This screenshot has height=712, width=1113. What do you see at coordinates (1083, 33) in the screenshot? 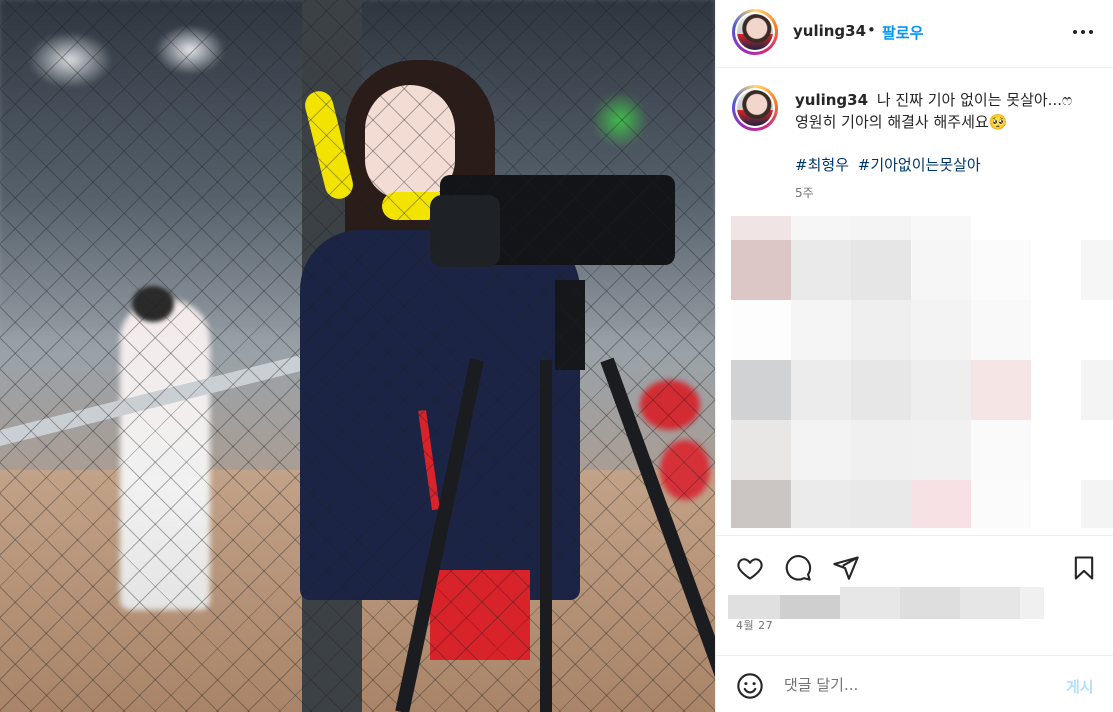
I see `more-options-icon` at bounding box center [1083, 33].